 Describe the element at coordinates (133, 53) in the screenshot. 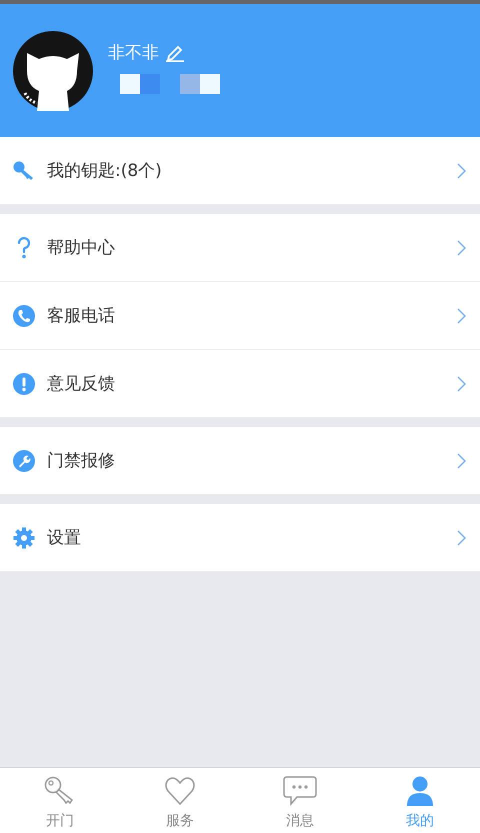

I see `user-name: 非不非` at that location.